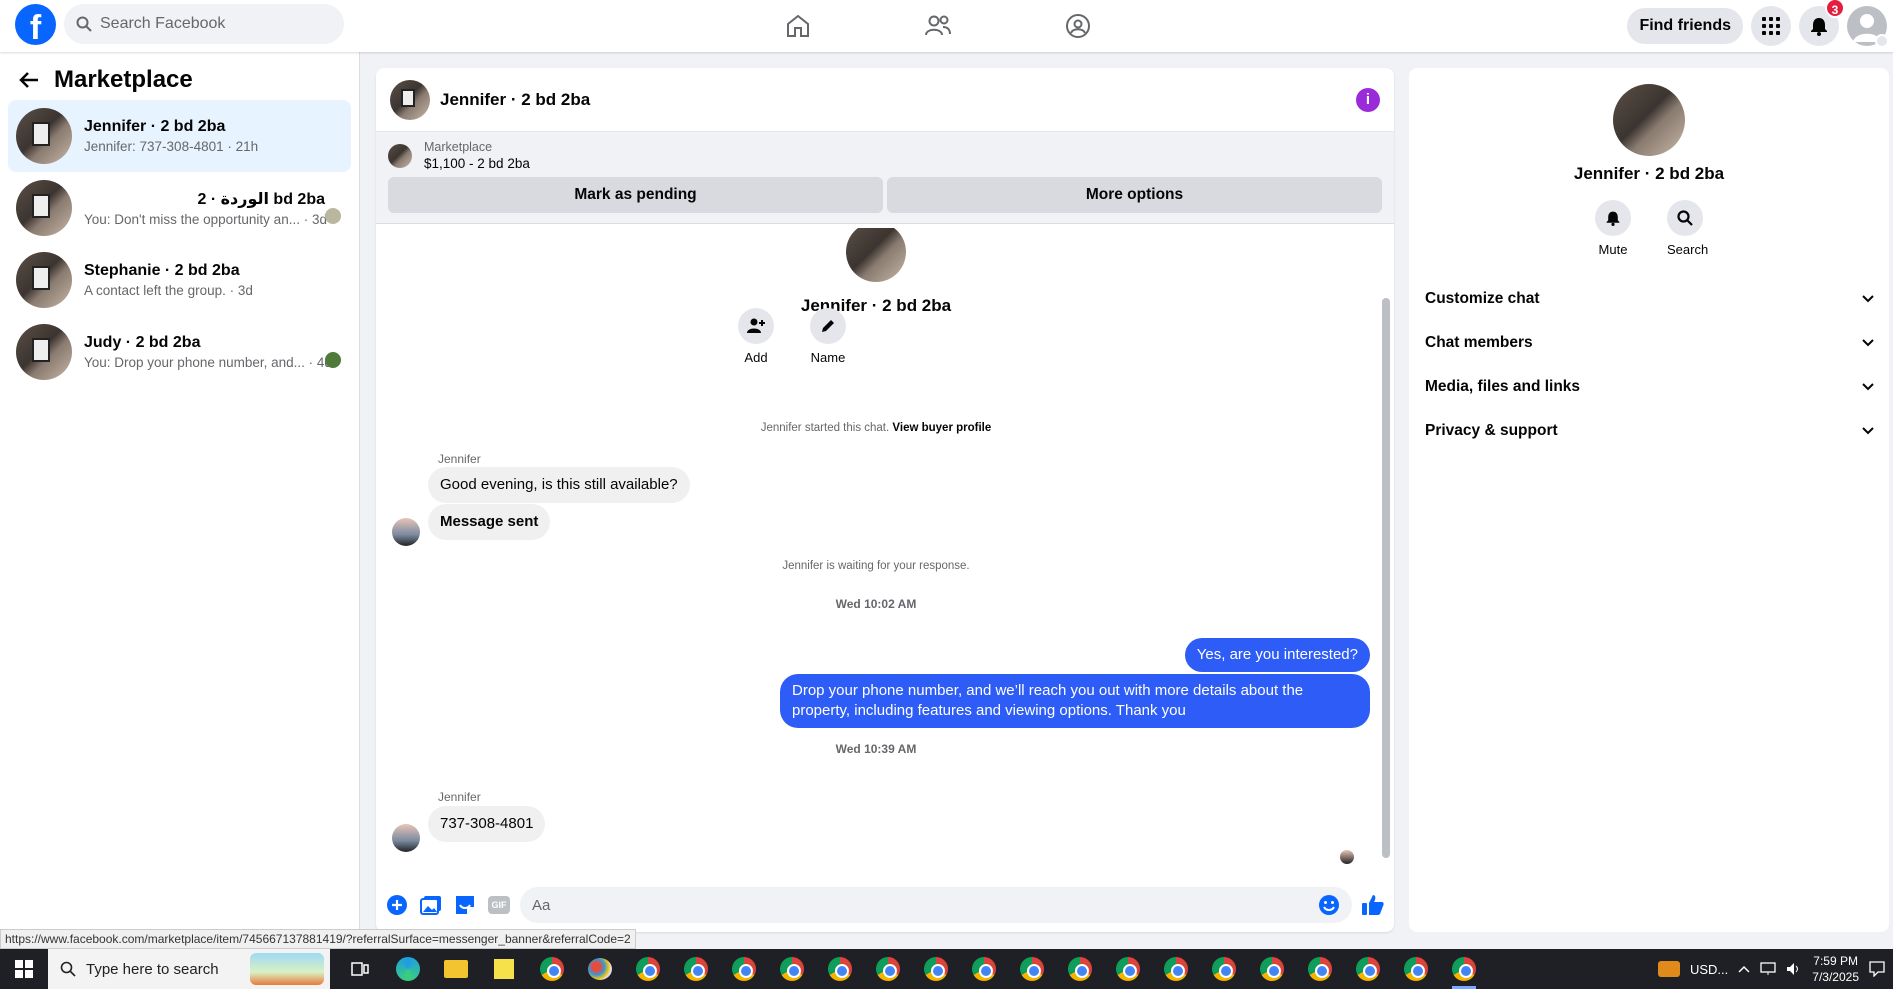  What do you see at coordinates (1649, 120) in the screenshot?
I see `details-avatar` at bounding box center [1649, 120].